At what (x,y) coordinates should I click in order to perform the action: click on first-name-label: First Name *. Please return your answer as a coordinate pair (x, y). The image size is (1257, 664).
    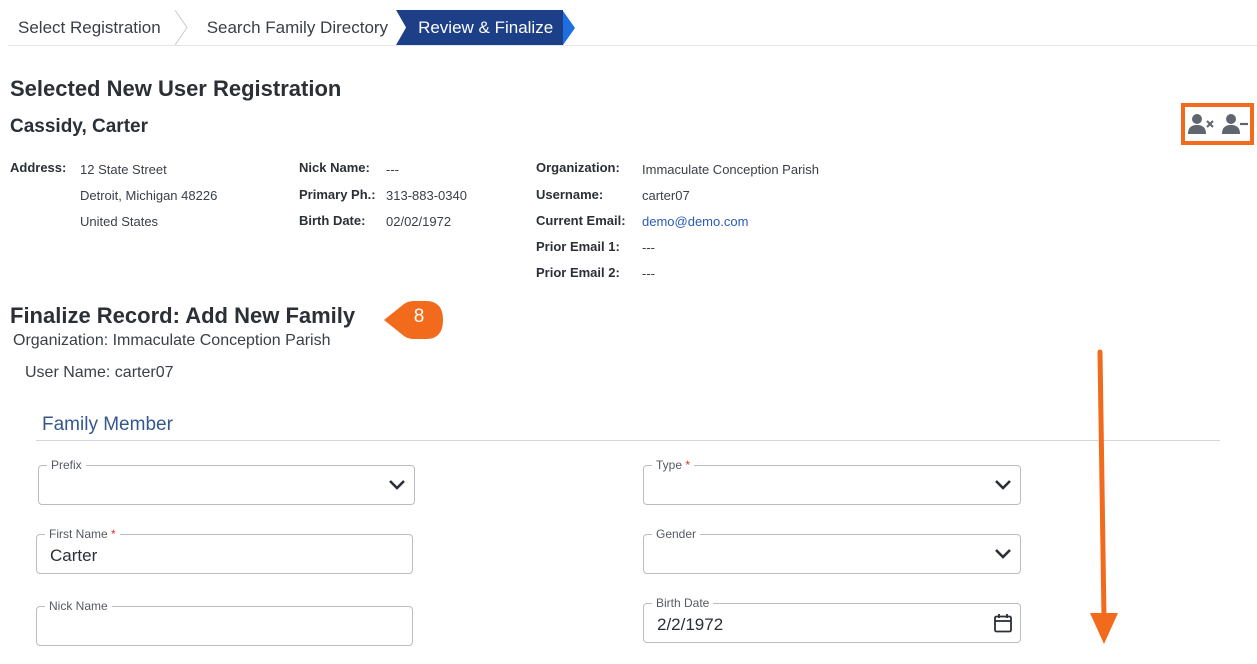
    Looking at the image, I should click on (82, 534).